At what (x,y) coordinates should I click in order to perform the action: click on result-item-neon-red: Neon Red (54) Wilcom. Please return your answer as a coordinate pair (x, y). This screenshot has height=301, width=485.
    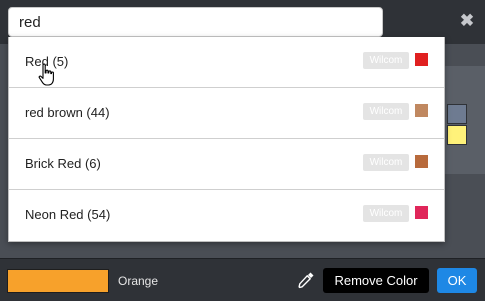
    Looking at the image, I should click on (226, 215).